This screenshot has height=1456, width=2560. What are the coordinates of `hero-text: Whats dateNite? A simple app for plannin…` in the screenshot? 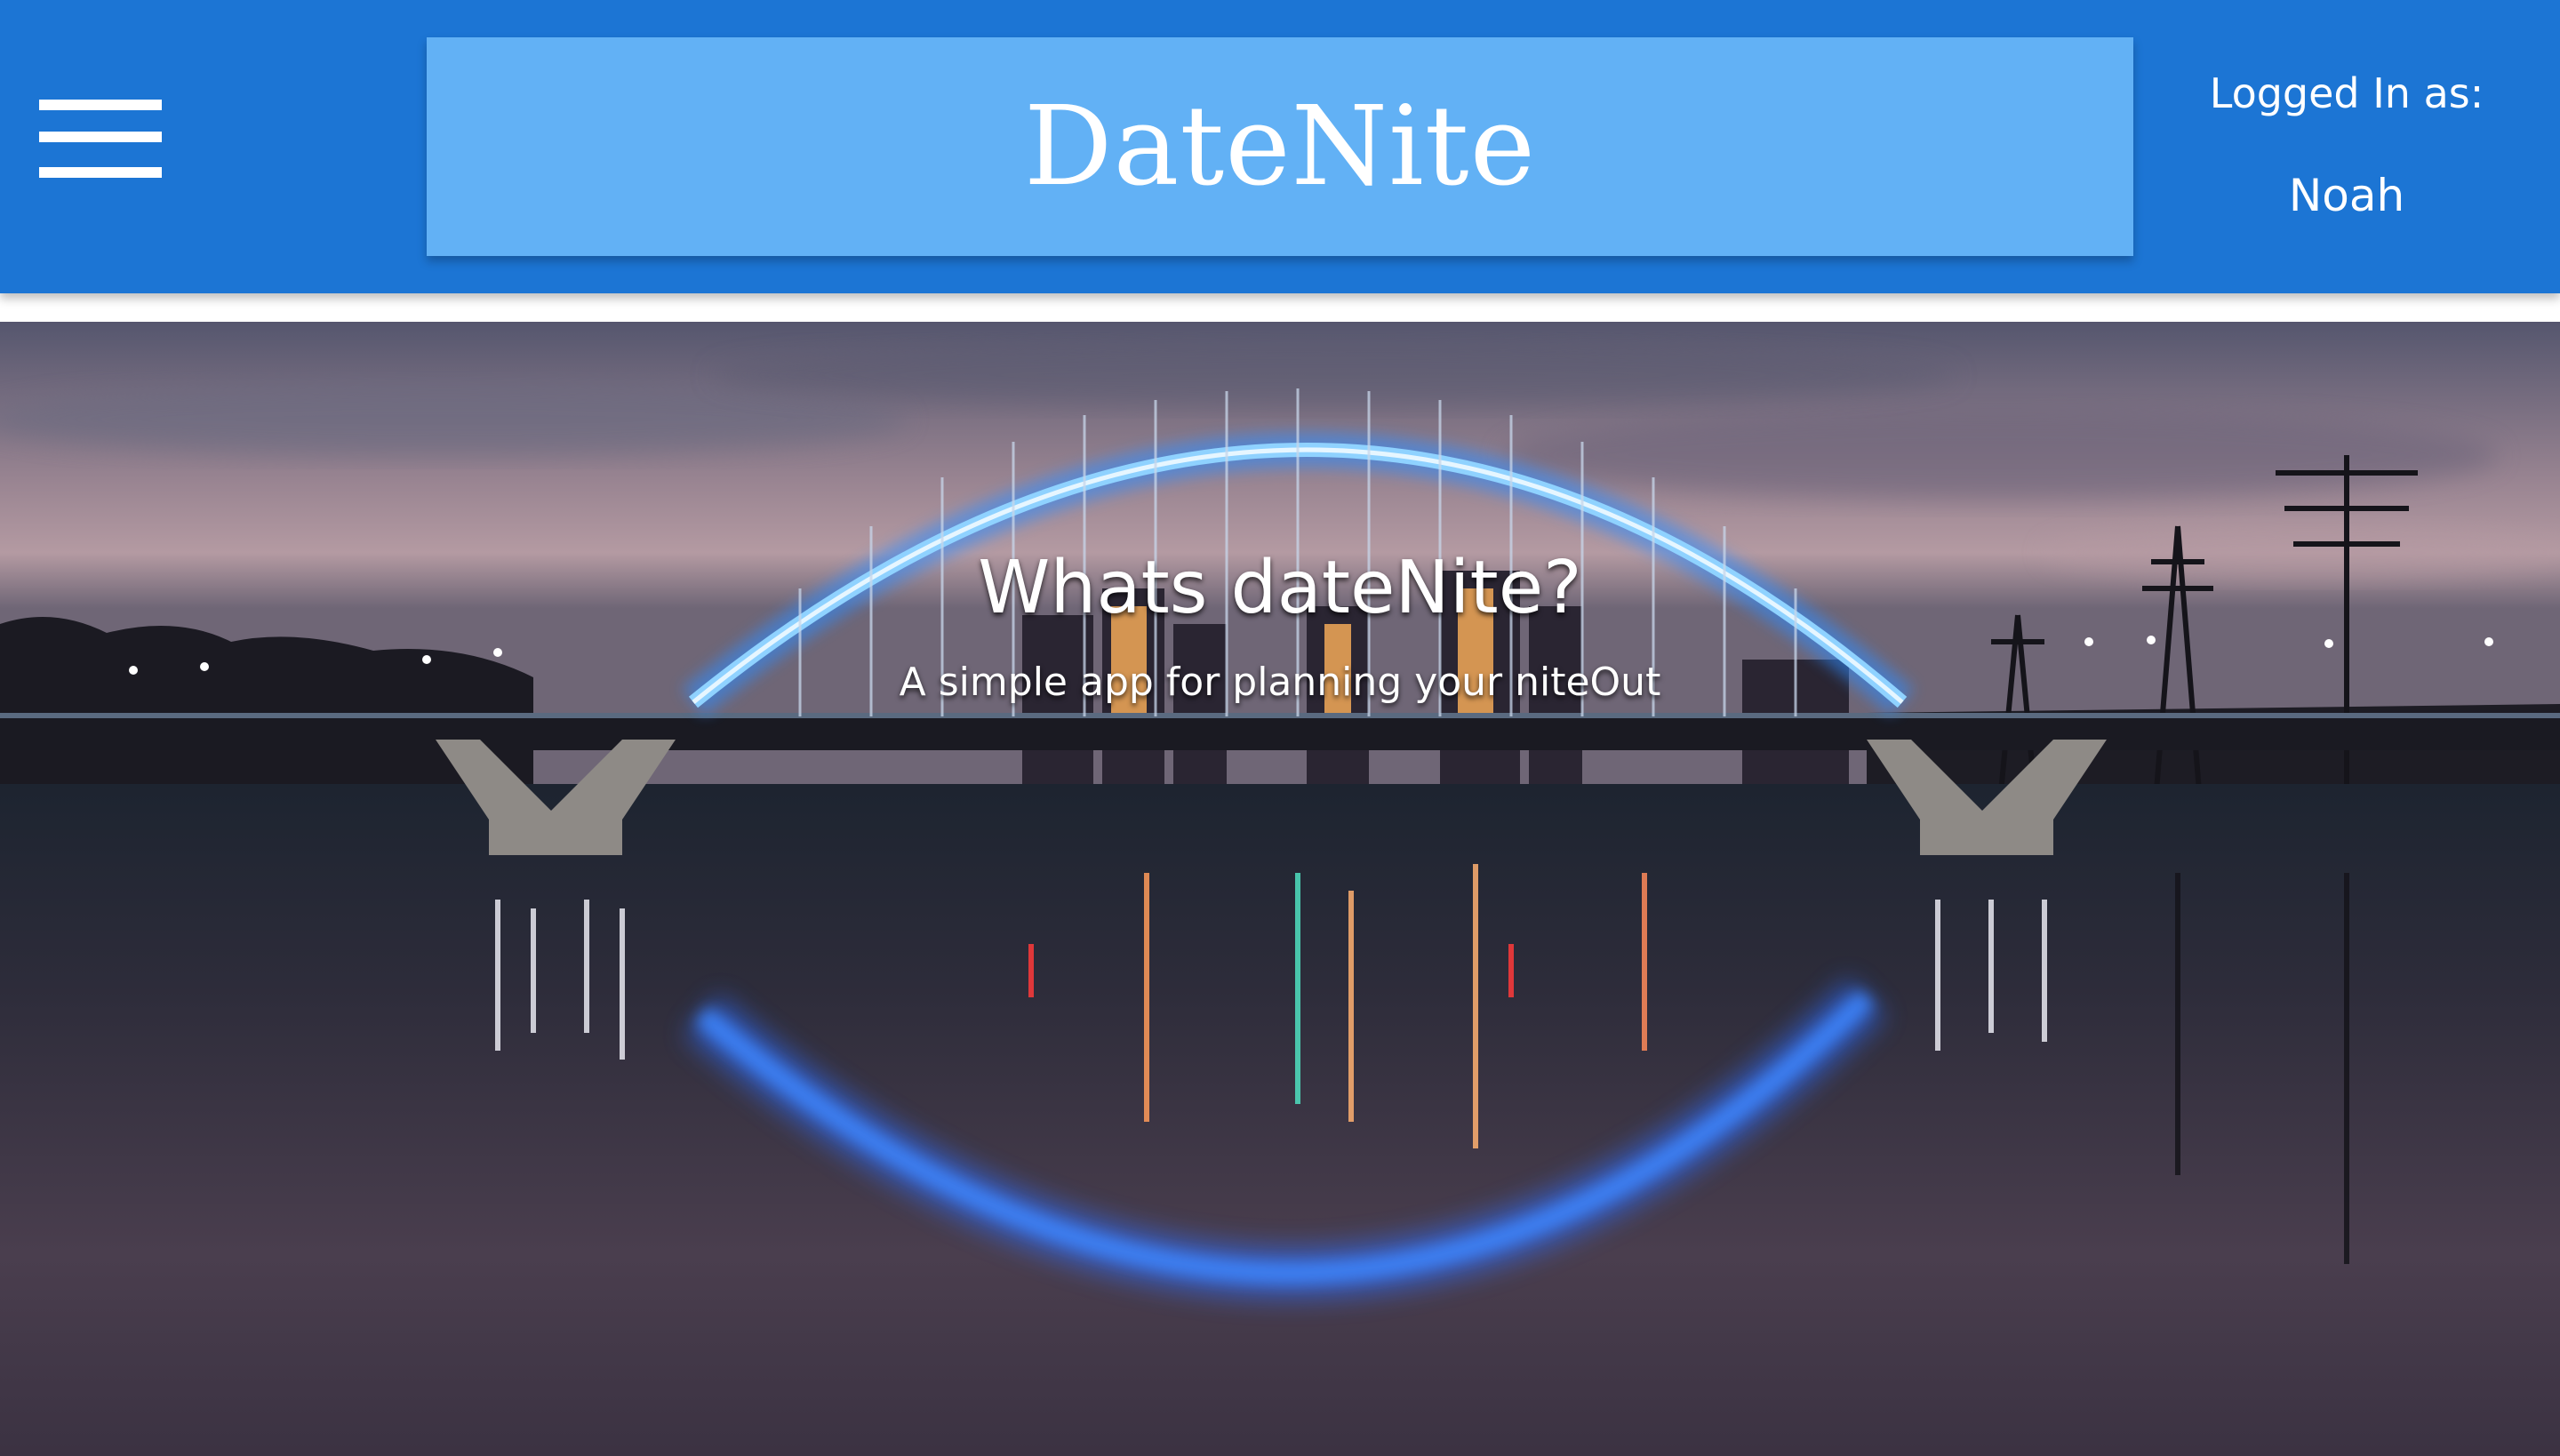 It's located at (1280, 622).